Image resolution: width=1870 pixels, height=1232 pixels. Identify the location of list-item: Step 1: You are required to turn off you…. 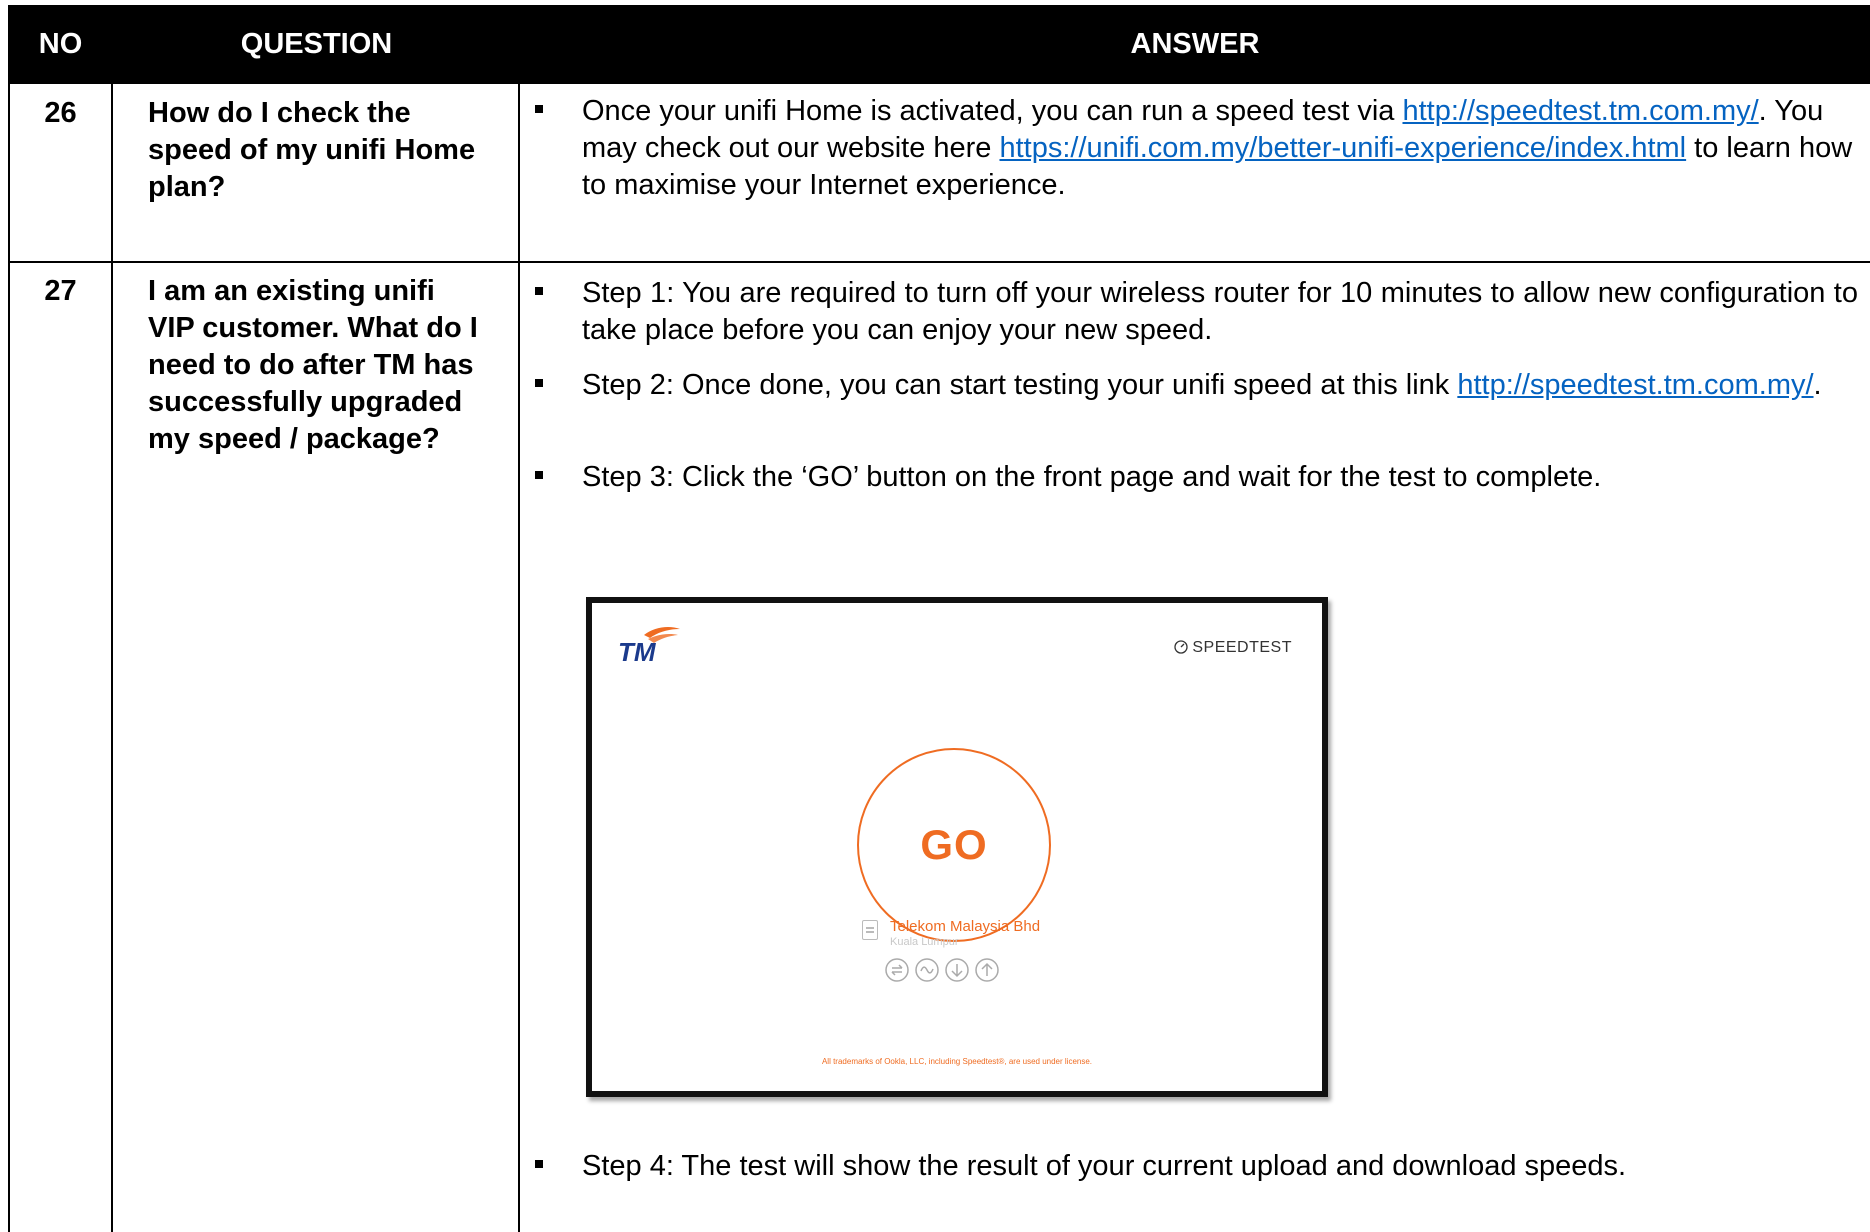
(1196, 312).